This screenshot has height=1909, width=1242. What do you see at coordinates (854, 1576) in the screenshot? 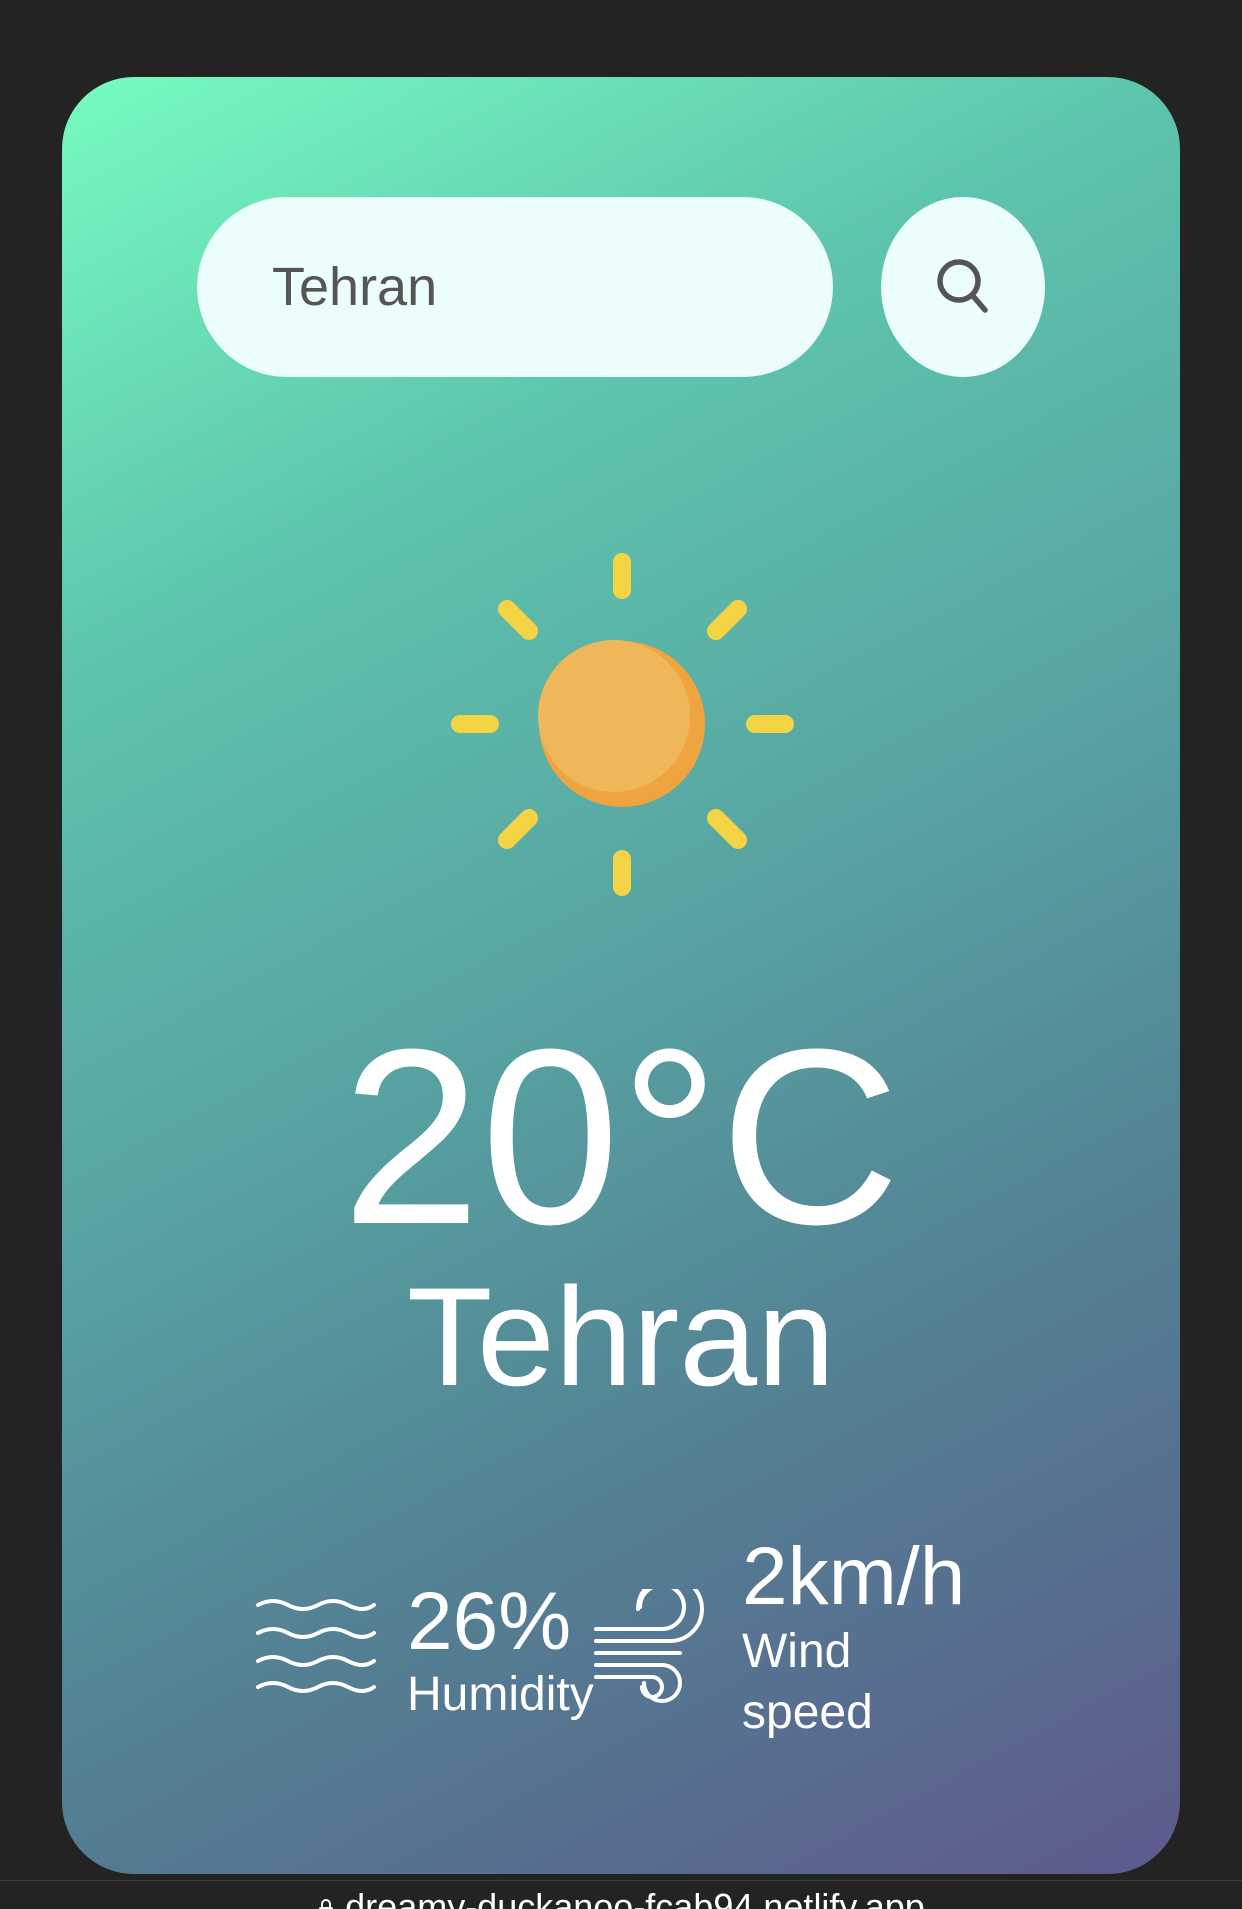
I see `wind-value: 2km/h` at bounding box center [854, 1576].